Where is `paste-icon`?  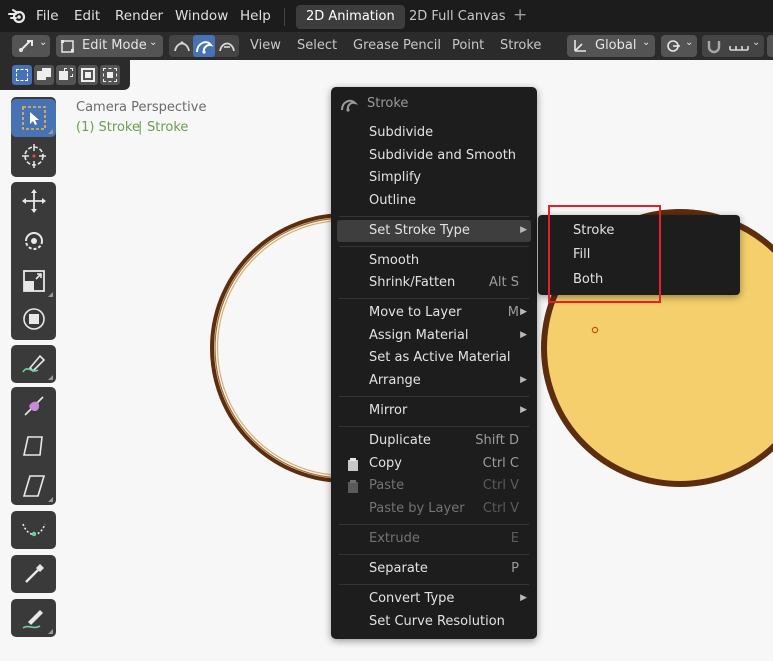
paste-icon is located at coordinates (353, 486).